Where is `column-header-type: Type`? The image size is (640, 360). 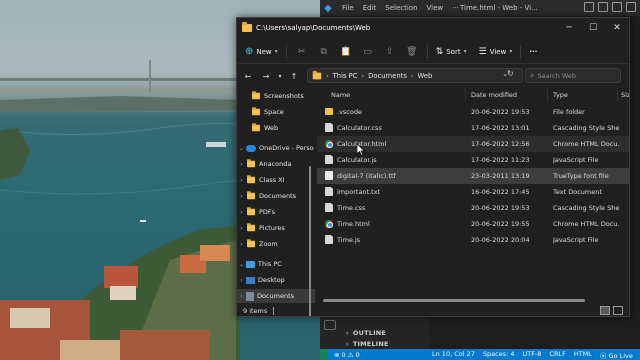 column-header-type: Type is located at coordinates (560, 95).